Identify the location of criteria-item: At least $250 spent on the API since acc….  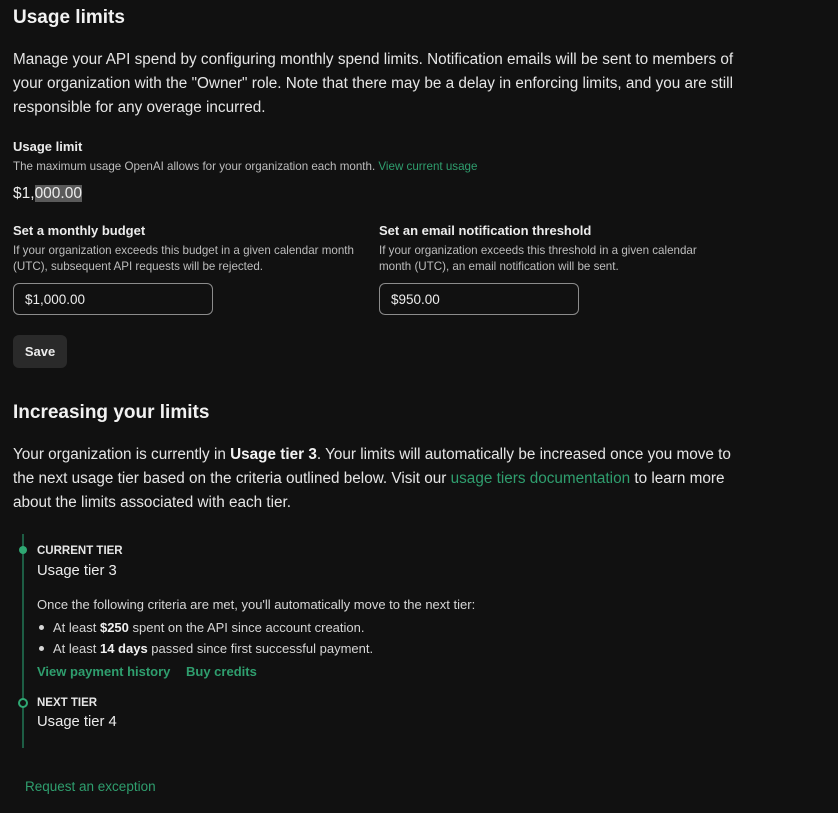
(205, 627).